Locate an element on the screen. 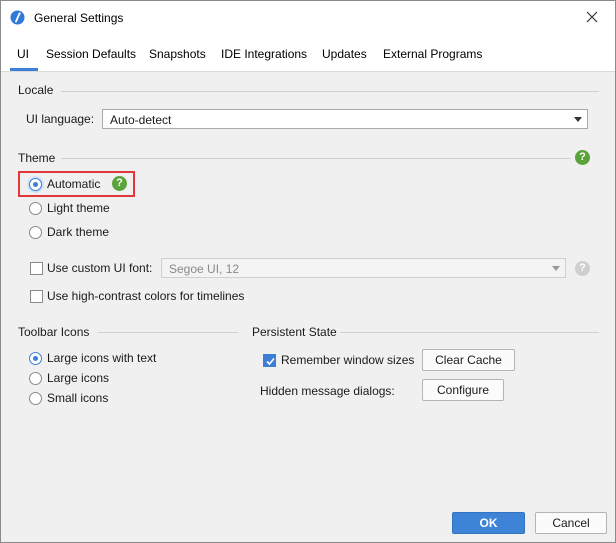  custom-font-checkbox is located at coordinates (36, 268).